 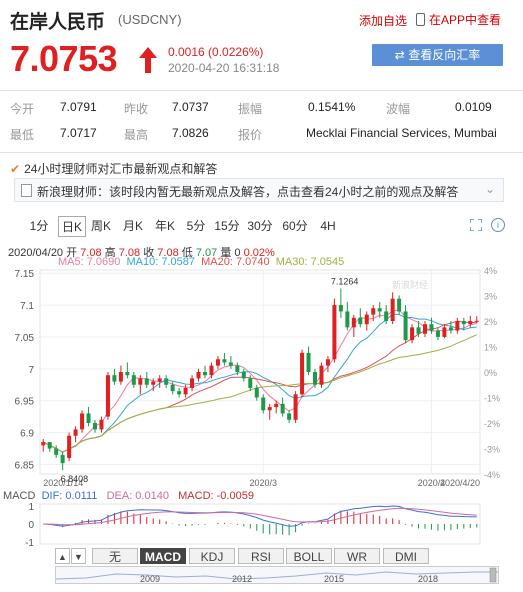 I want to click on pct-tick-label: 1%, so click(x=490, y=348).